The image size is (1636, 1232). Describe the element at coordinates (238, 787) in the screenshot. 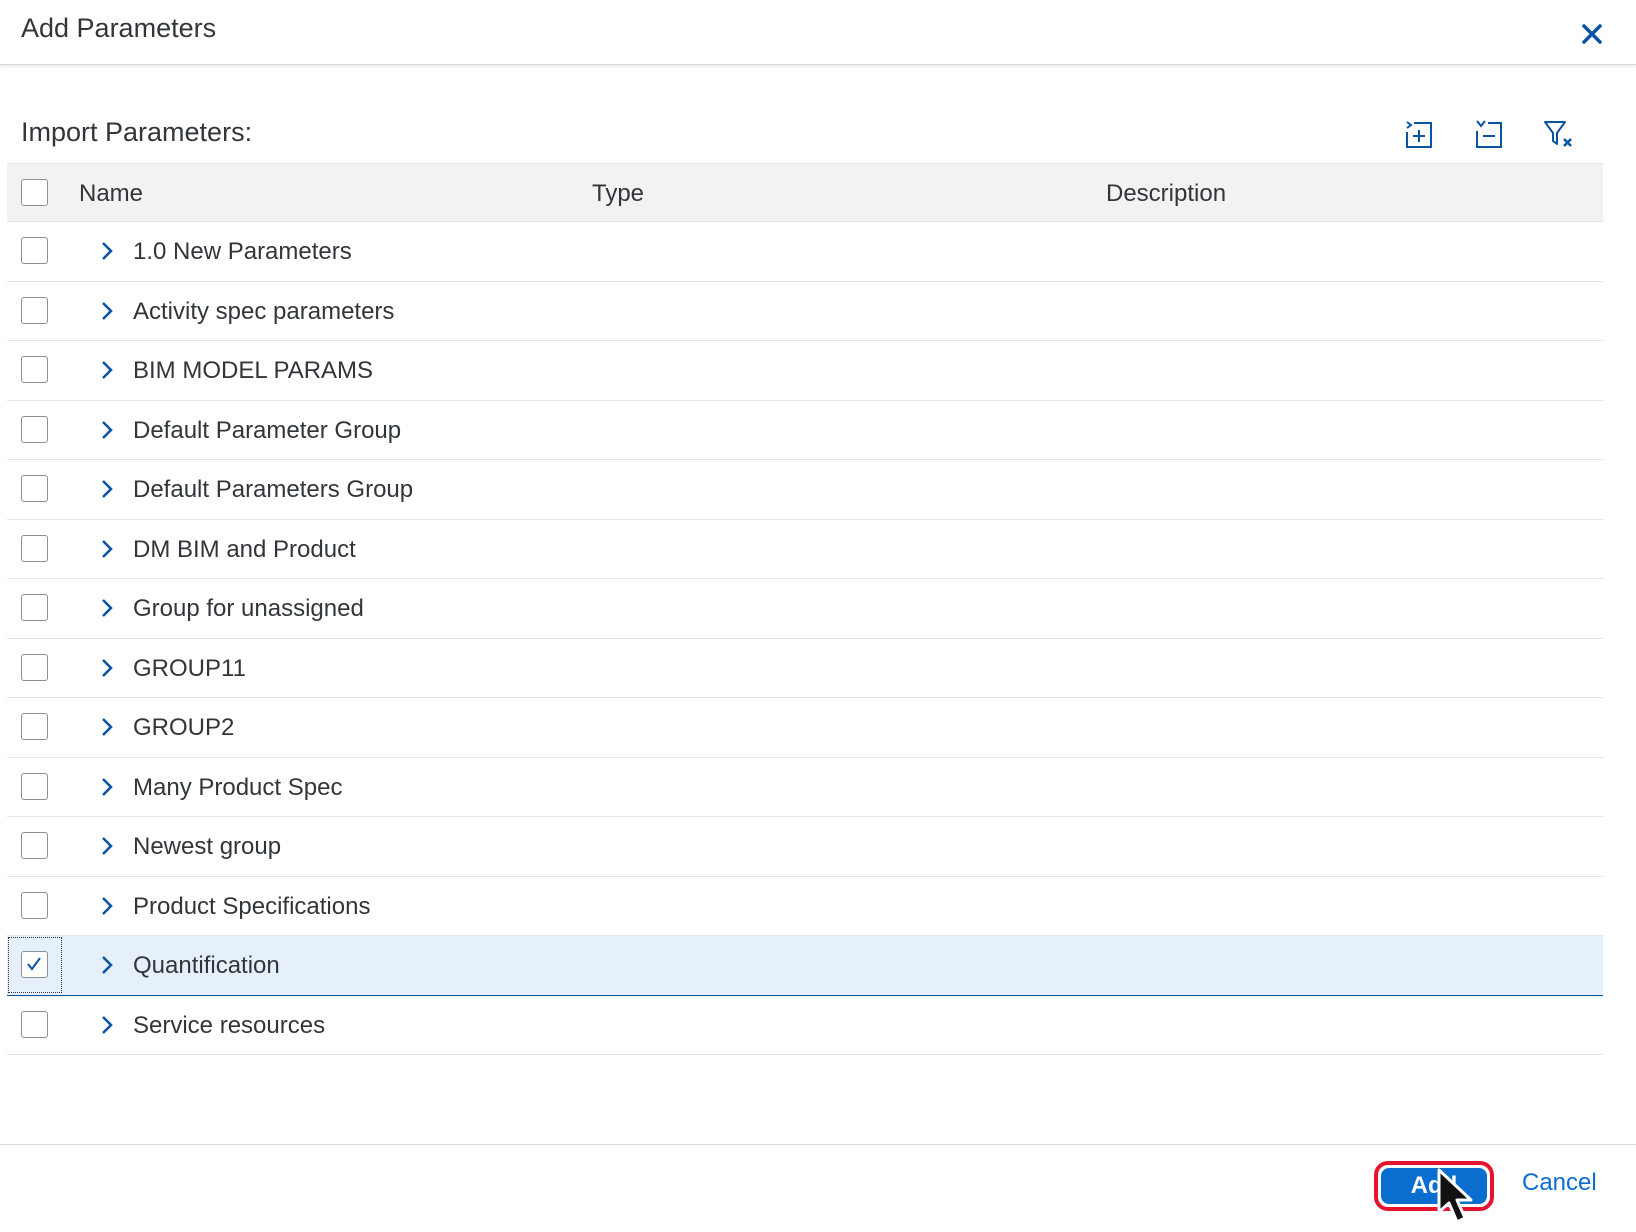

I see `row-name: Many Product Spec` at that location.